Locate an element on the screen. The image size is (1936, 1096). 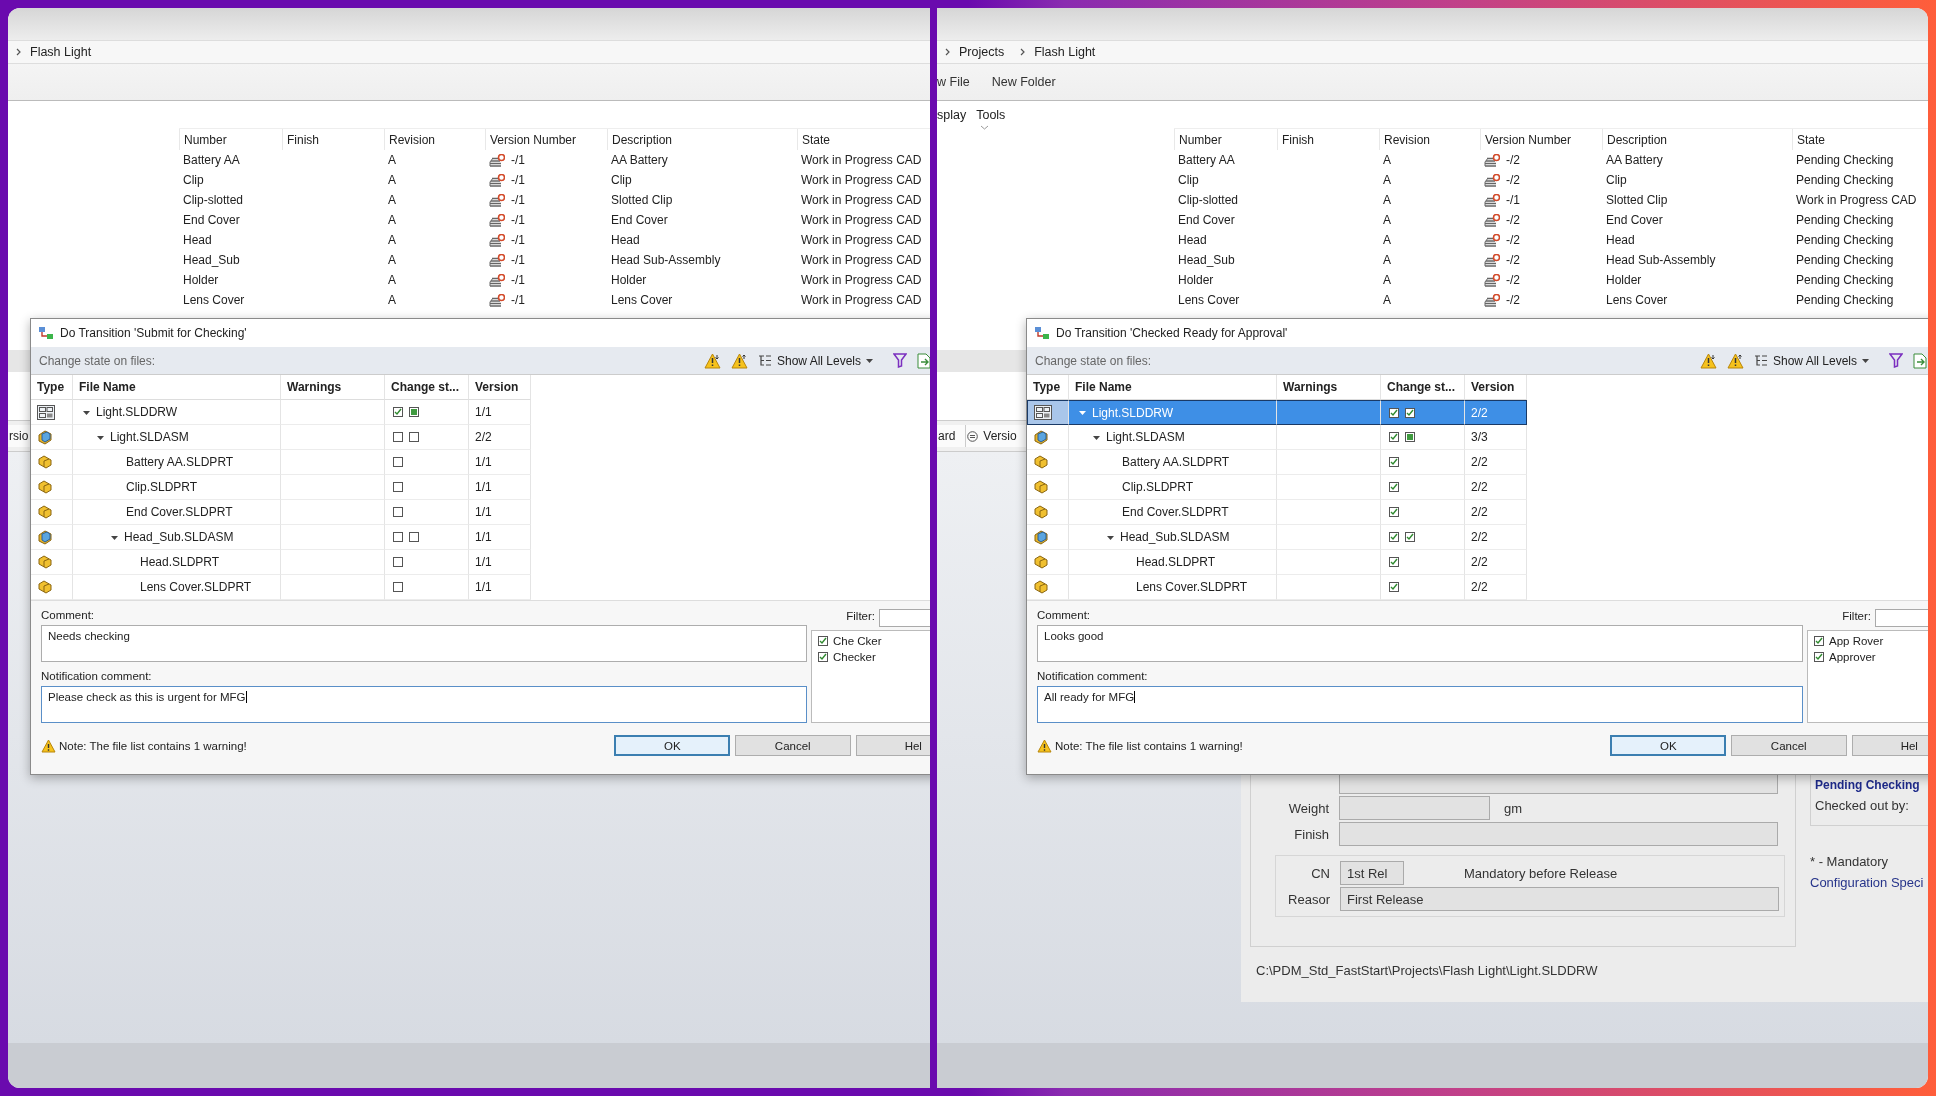
column-header: Version is located at coordinates (500, 387).